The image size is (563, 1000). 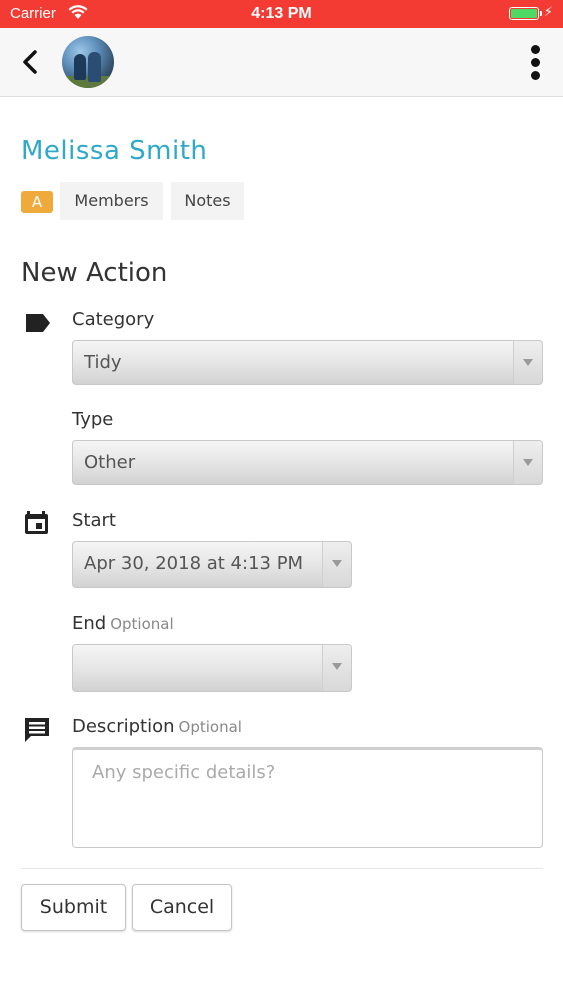 I want to click on start-value: Apr 30, 2018 at 4:13 PM, so click(x=194, y=563).